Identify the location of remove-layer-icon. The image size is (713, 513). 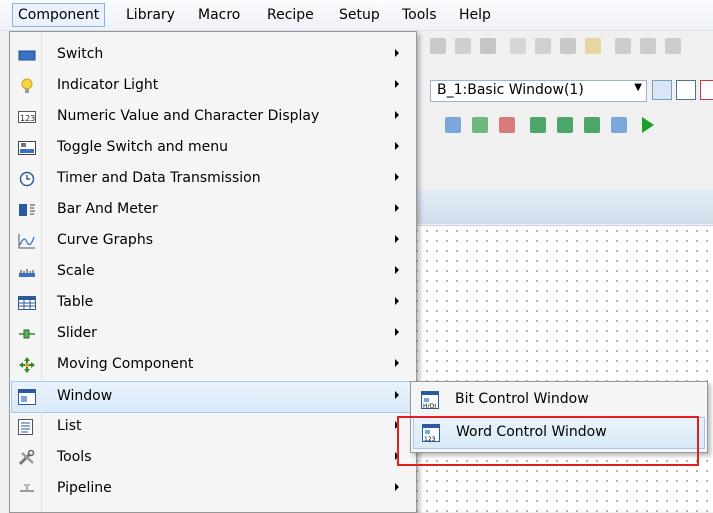
(507, 125).